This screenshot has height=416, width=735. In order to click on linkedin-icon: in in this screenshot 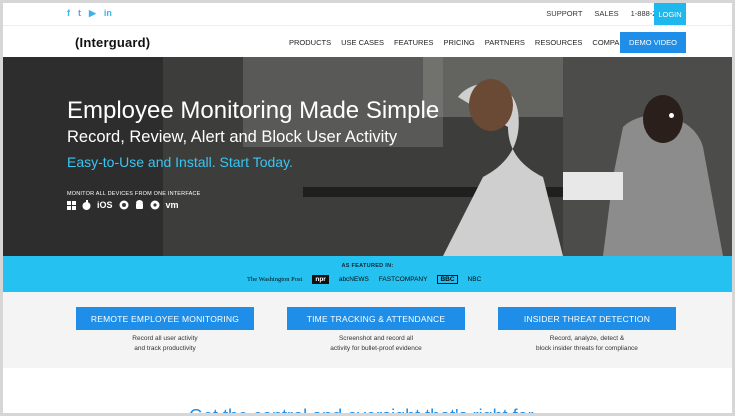, I will do `click(108, 13)`.